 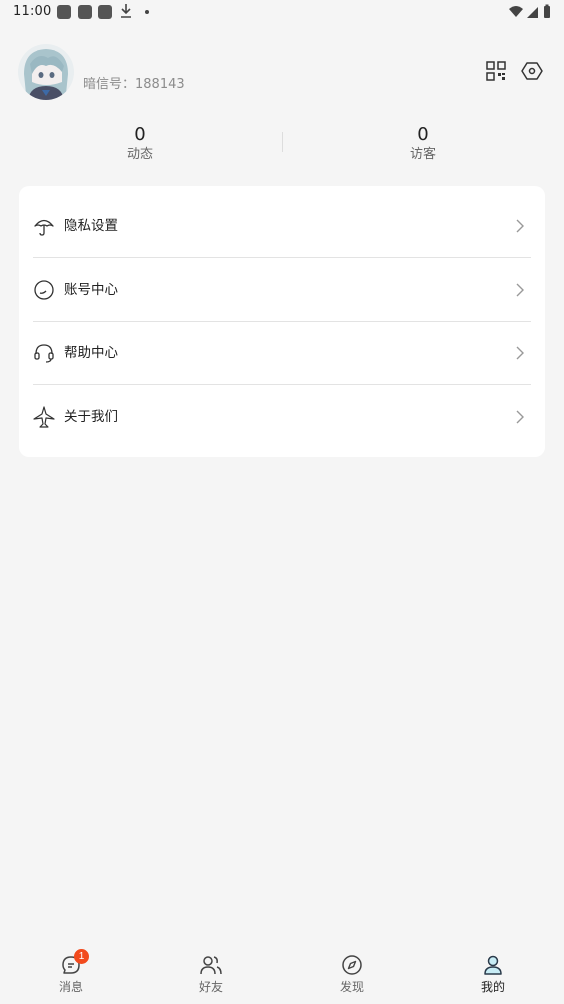 What do you see at coordinates (134, 84) in the screenshot?
I see `user-id: 暗信号：188143` at bounding box center [134, 84].